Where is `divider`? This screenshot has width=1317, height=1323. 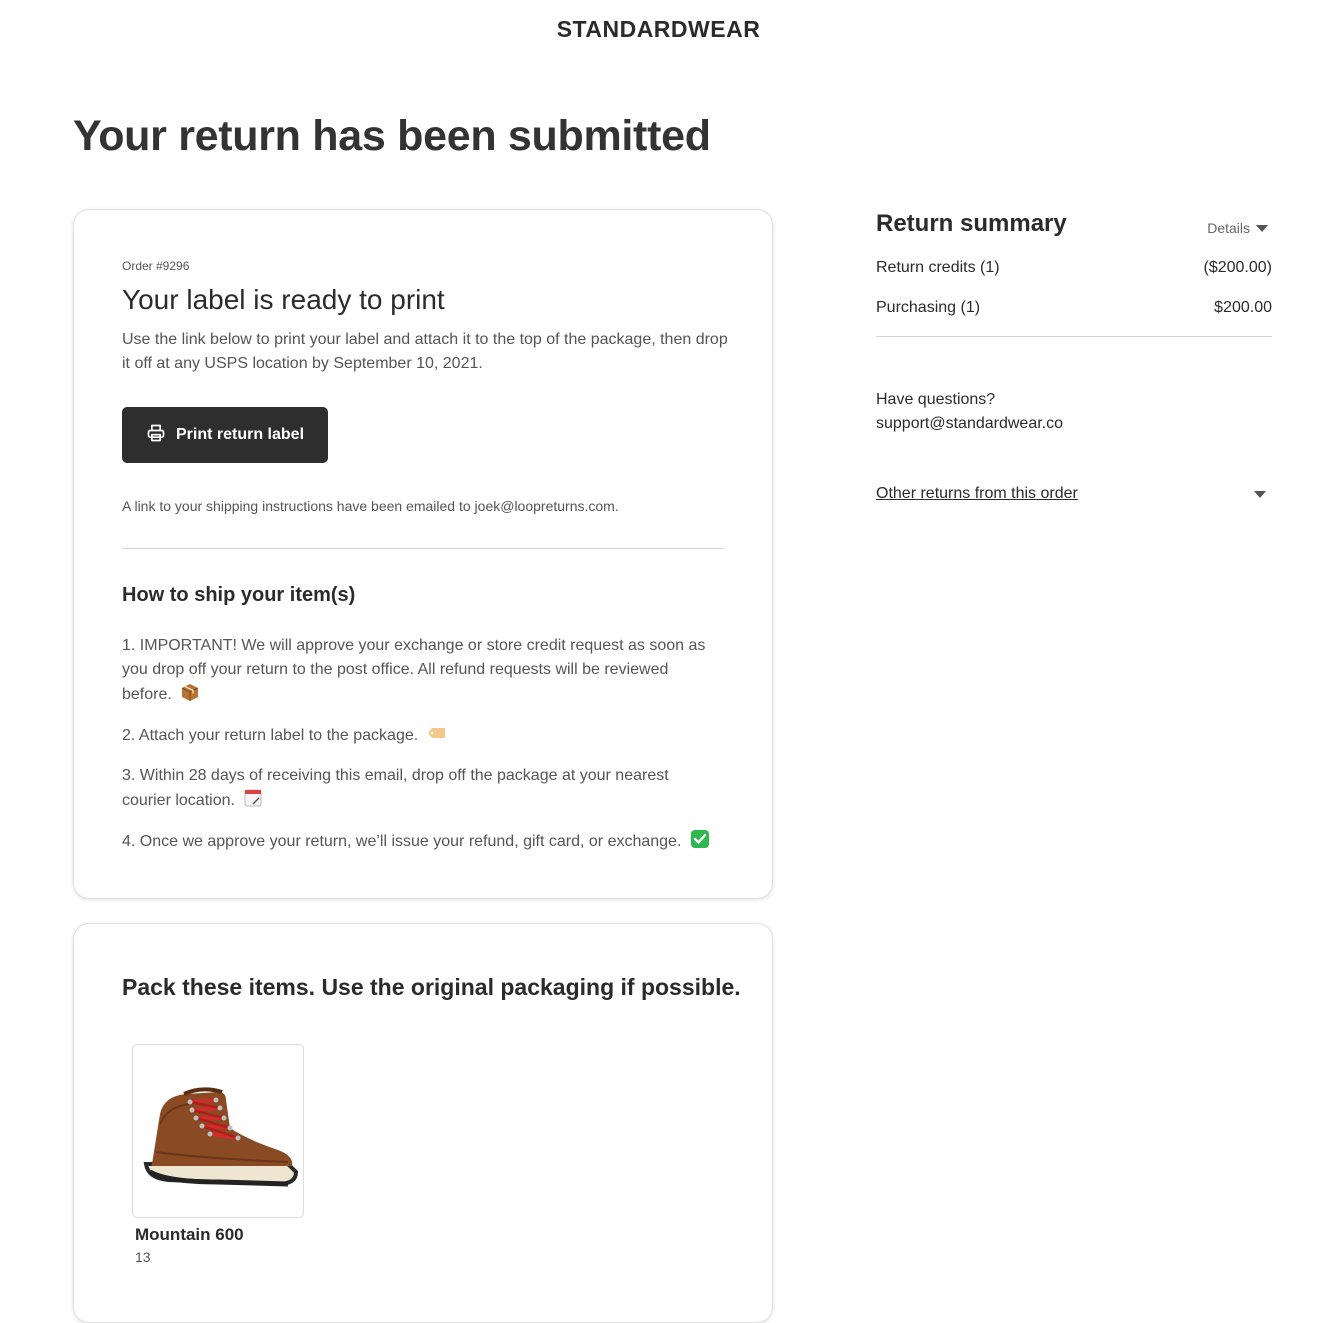 divider is located at coordinates (423, 548).